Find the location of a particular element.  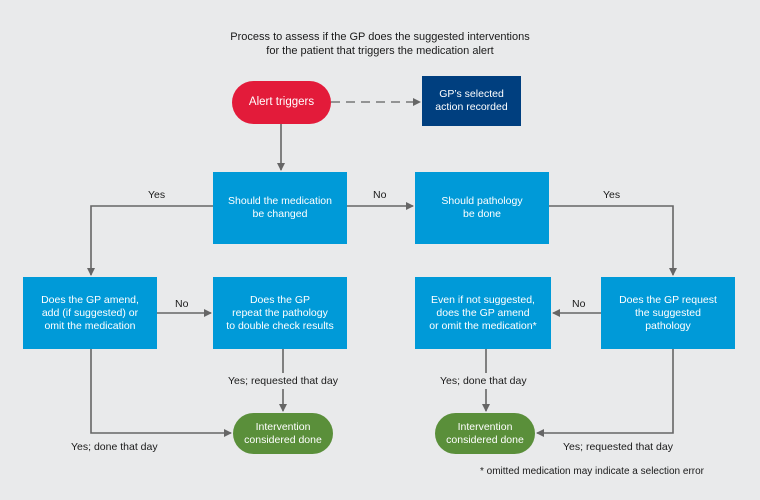

node-recorded-line-2: action recorded is located at coordinates (471, 107).